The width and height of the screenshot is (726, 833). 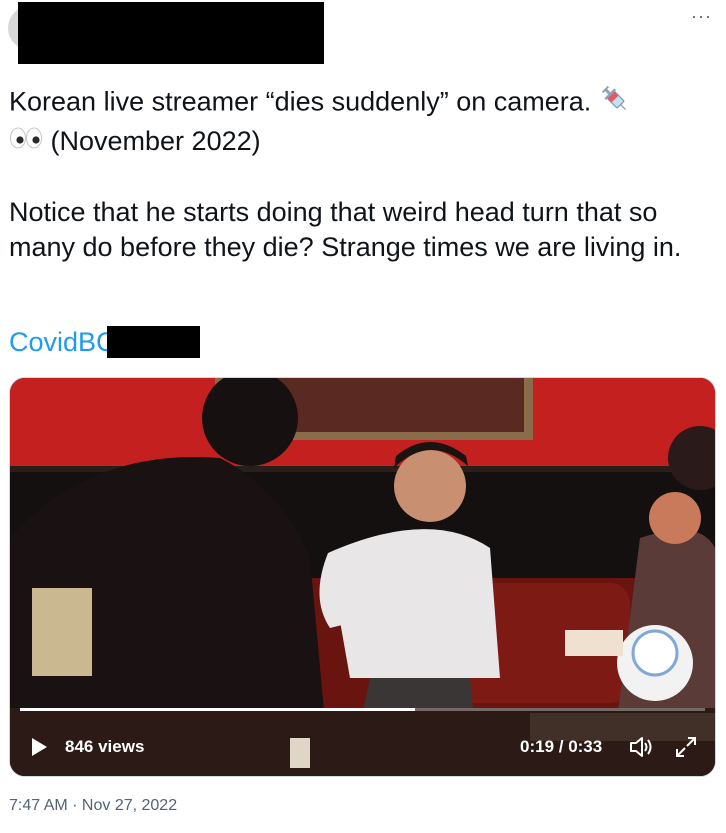 I want to click on progress-bar-fill, so click(x=217, y=709).